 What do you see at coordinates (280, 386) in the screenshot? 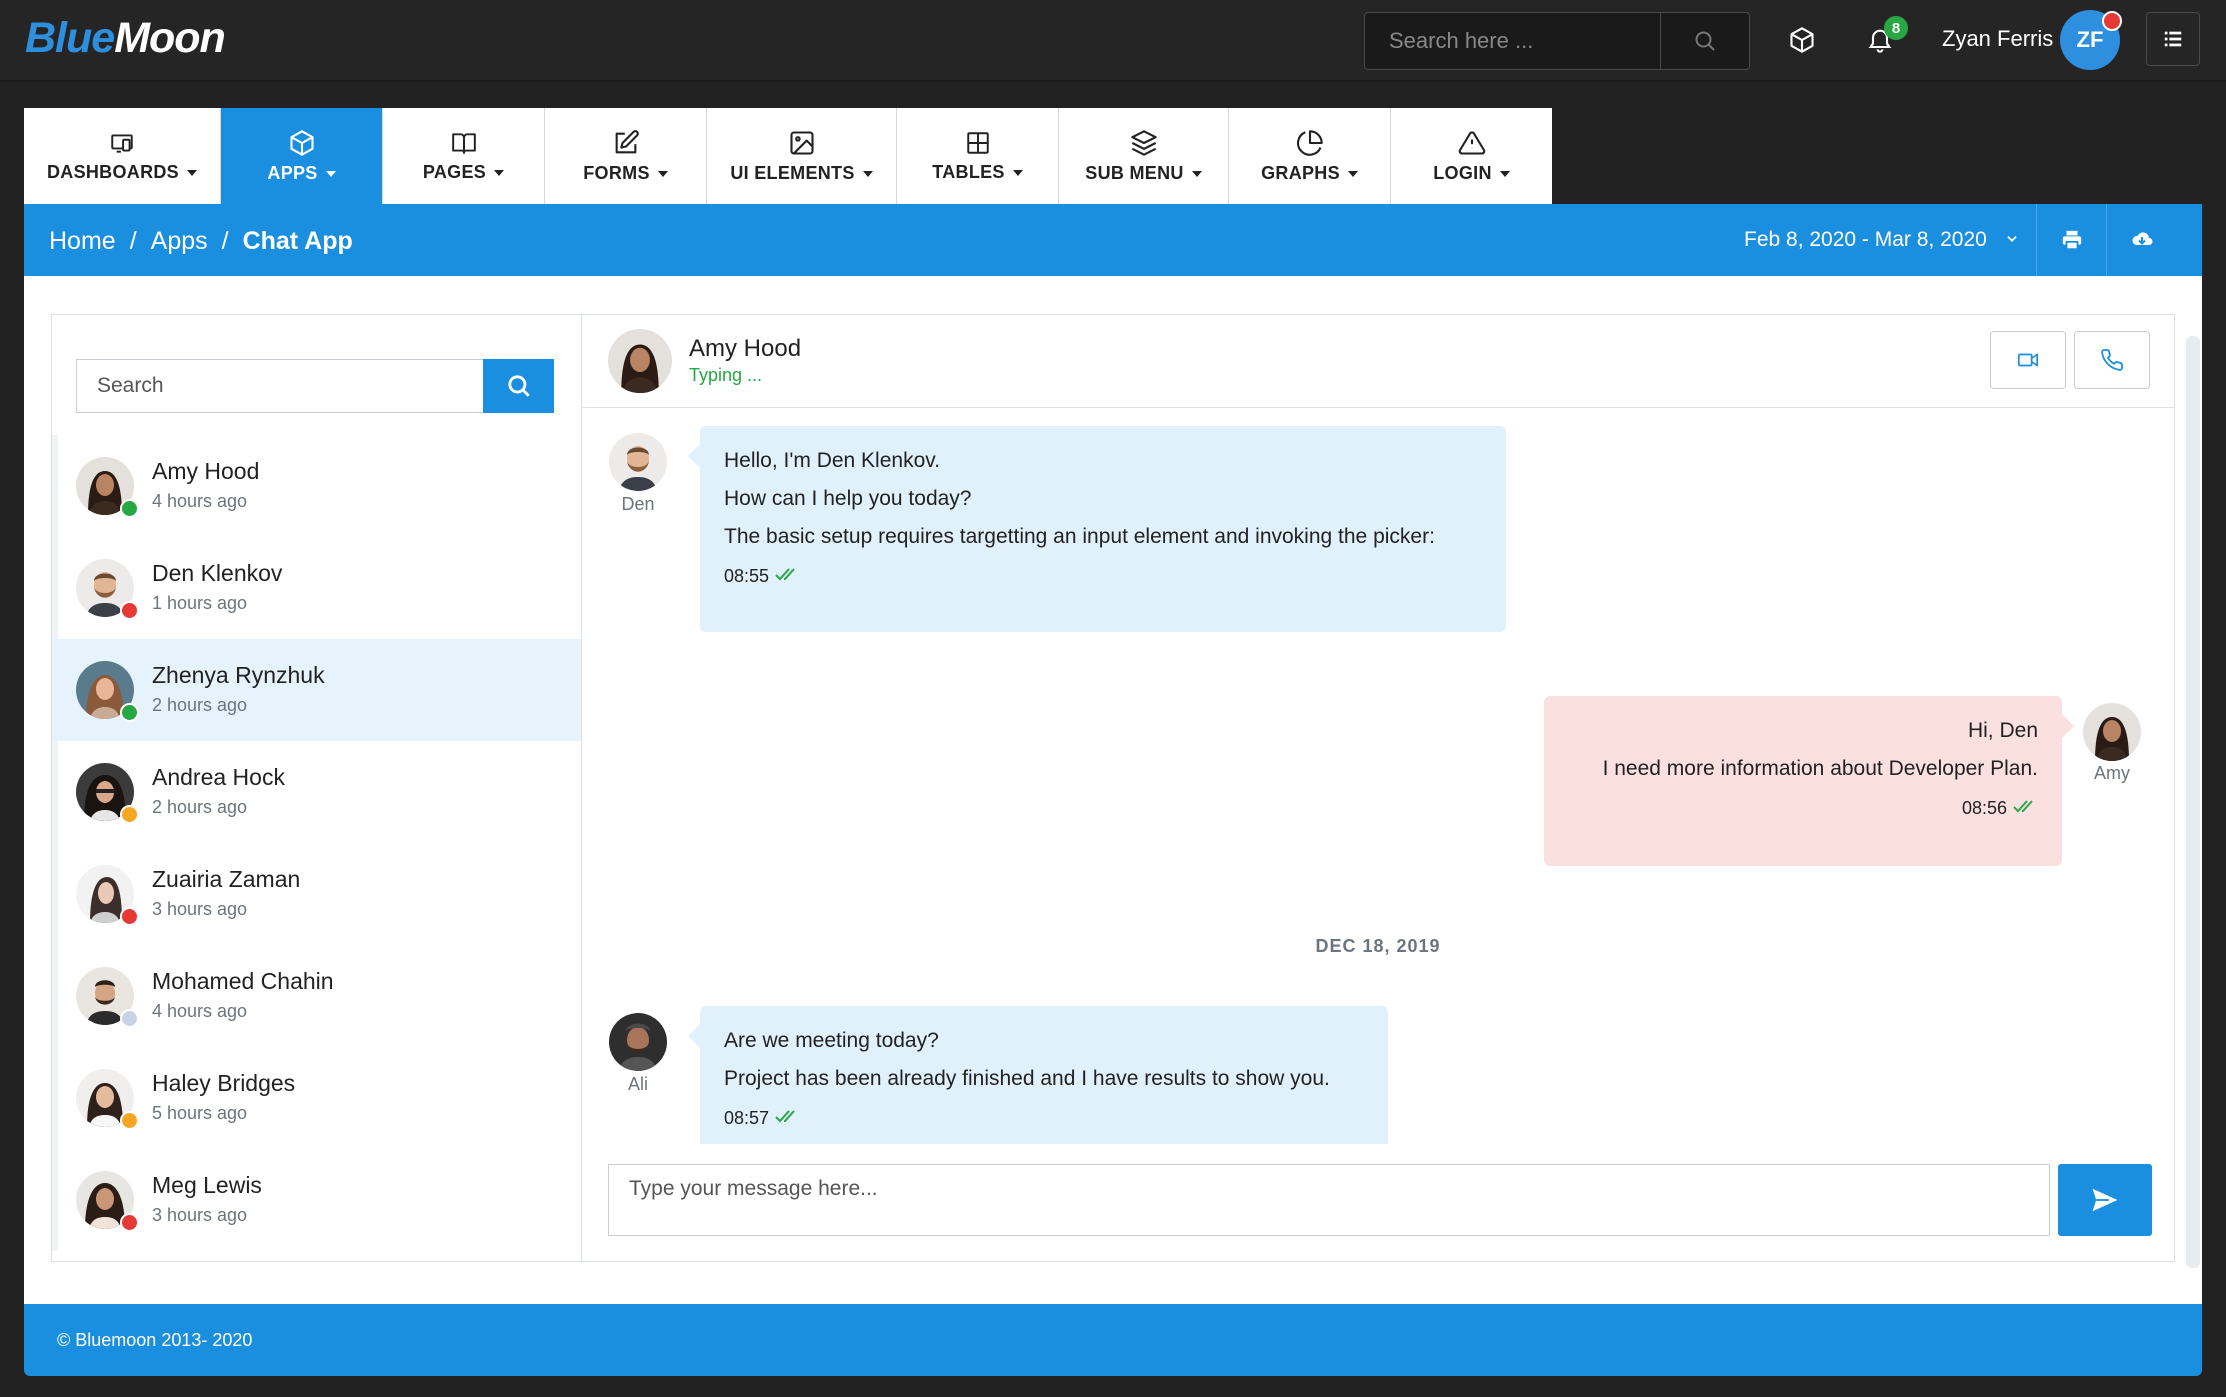
I see `contact-search-input` at bounding box center [280, 386].